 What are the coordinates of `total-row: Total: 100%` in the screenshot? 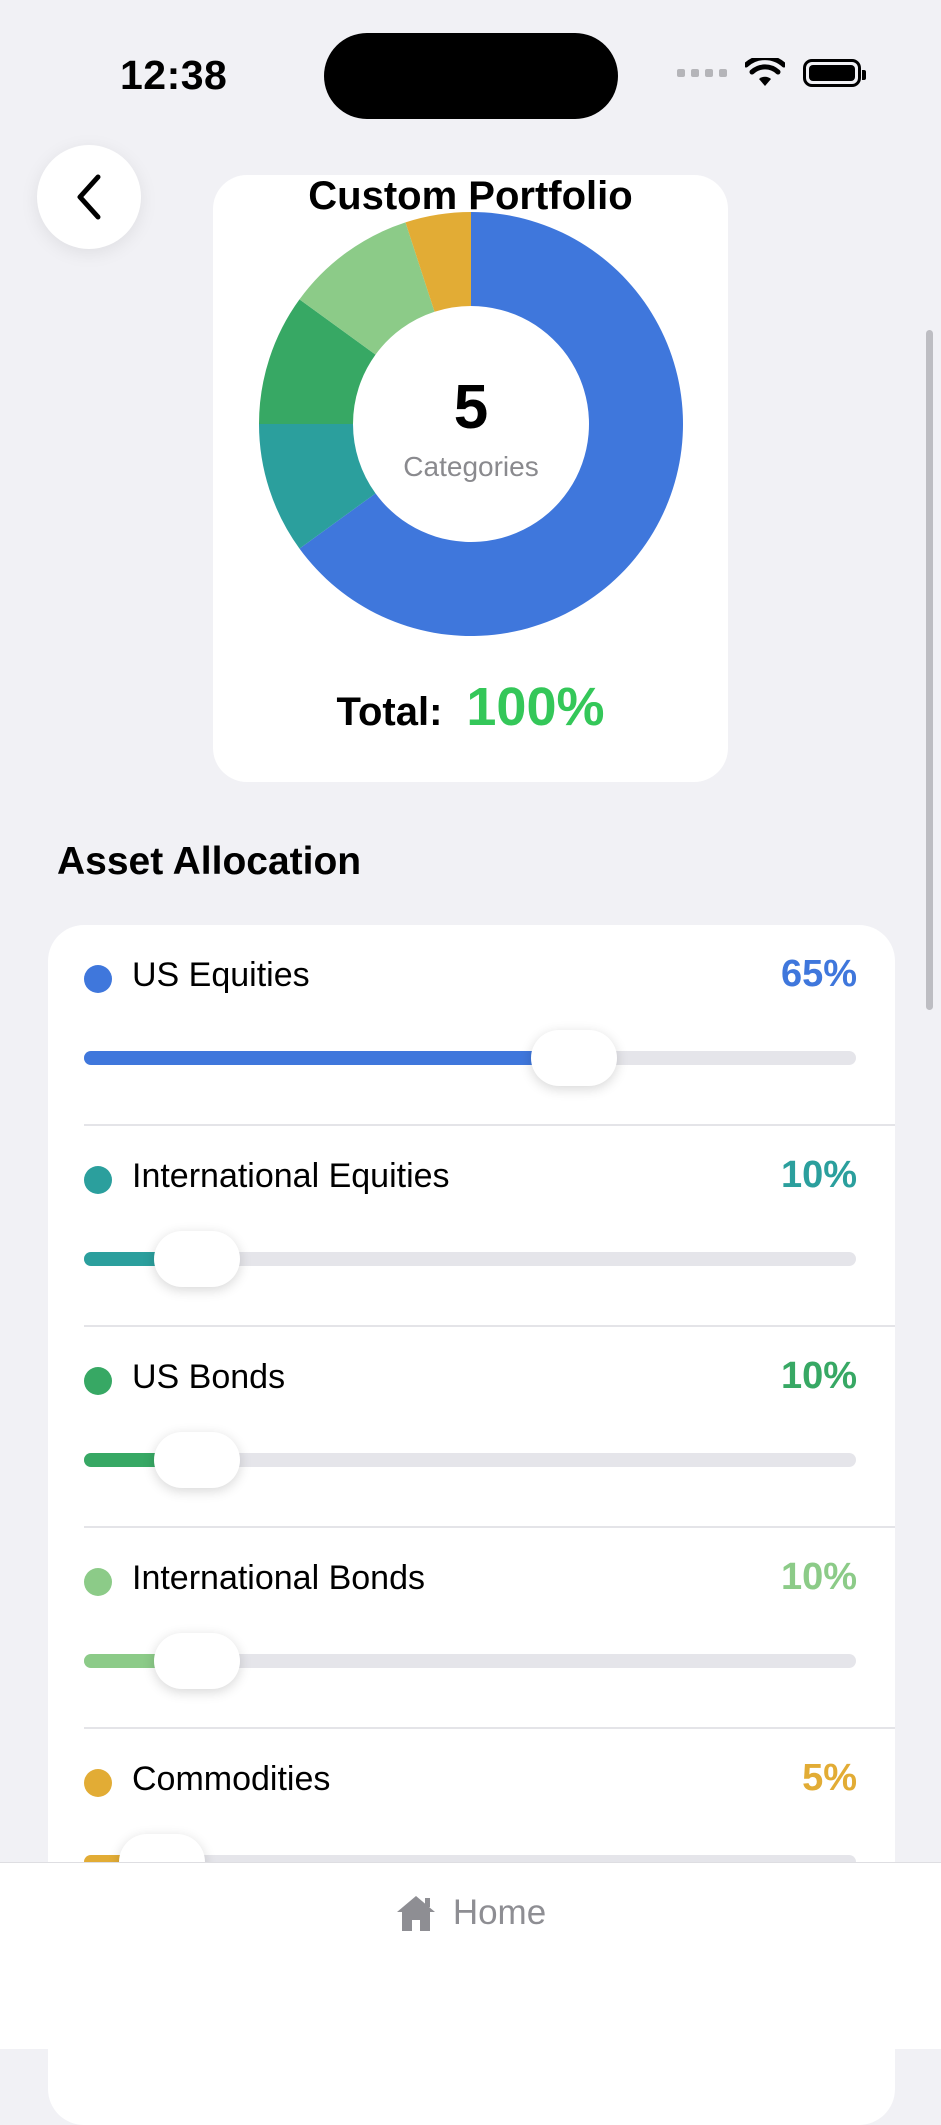 It's located at (470, 707).